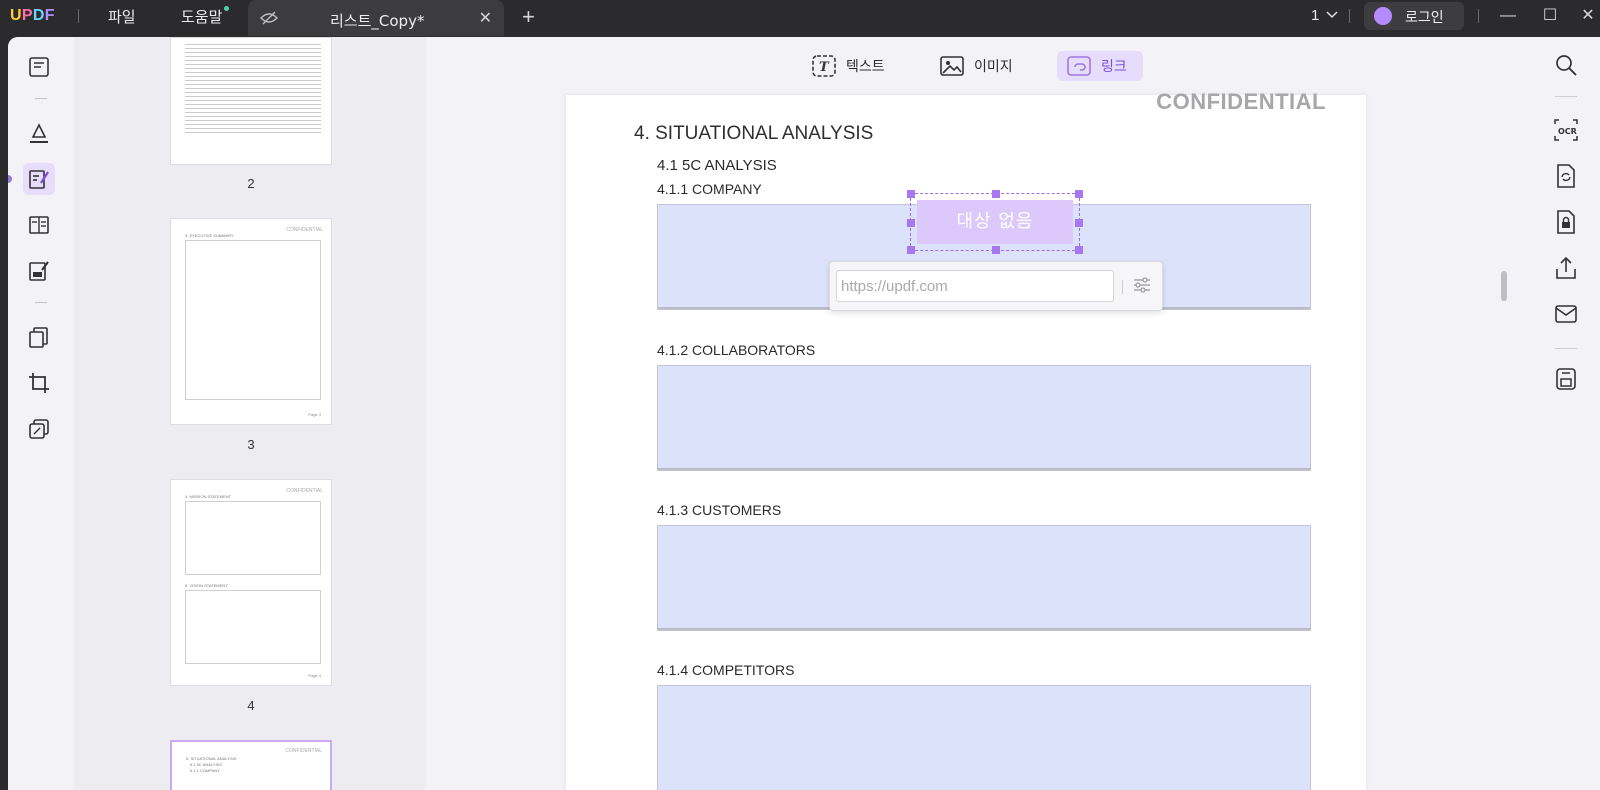  Describe the element at coordinates (32, 15) in the screenshot. I see `updf-logo: UPDF` at that location.